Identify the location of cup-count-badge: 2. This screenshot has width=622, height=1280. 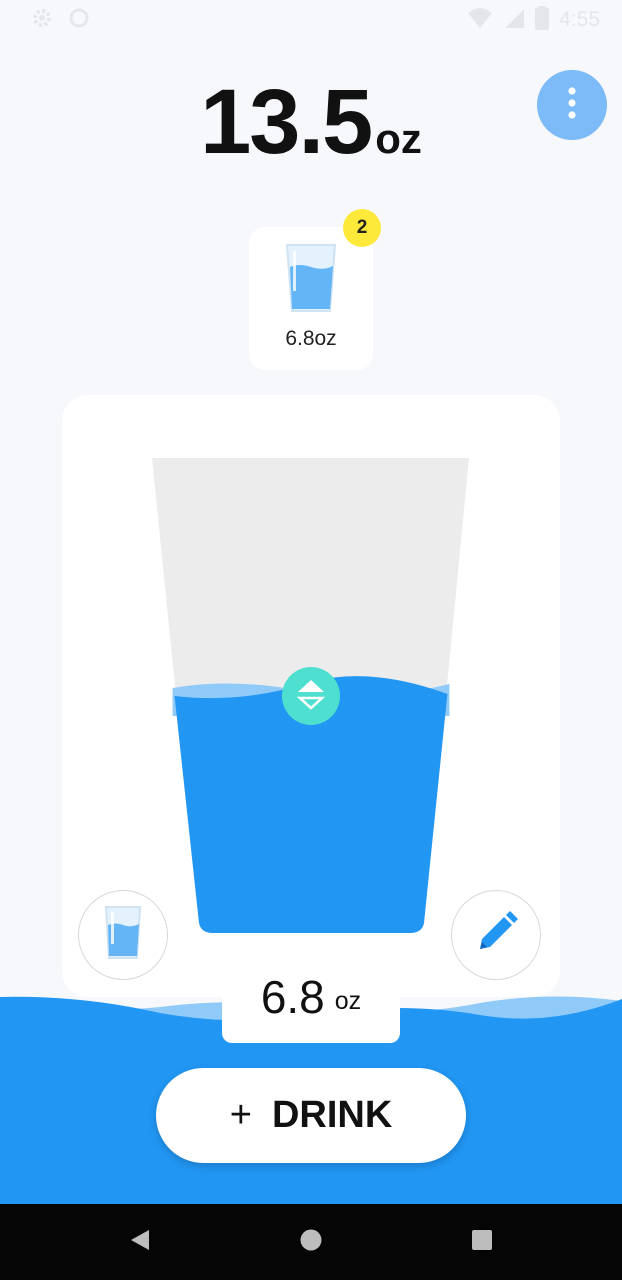
(362, 228).